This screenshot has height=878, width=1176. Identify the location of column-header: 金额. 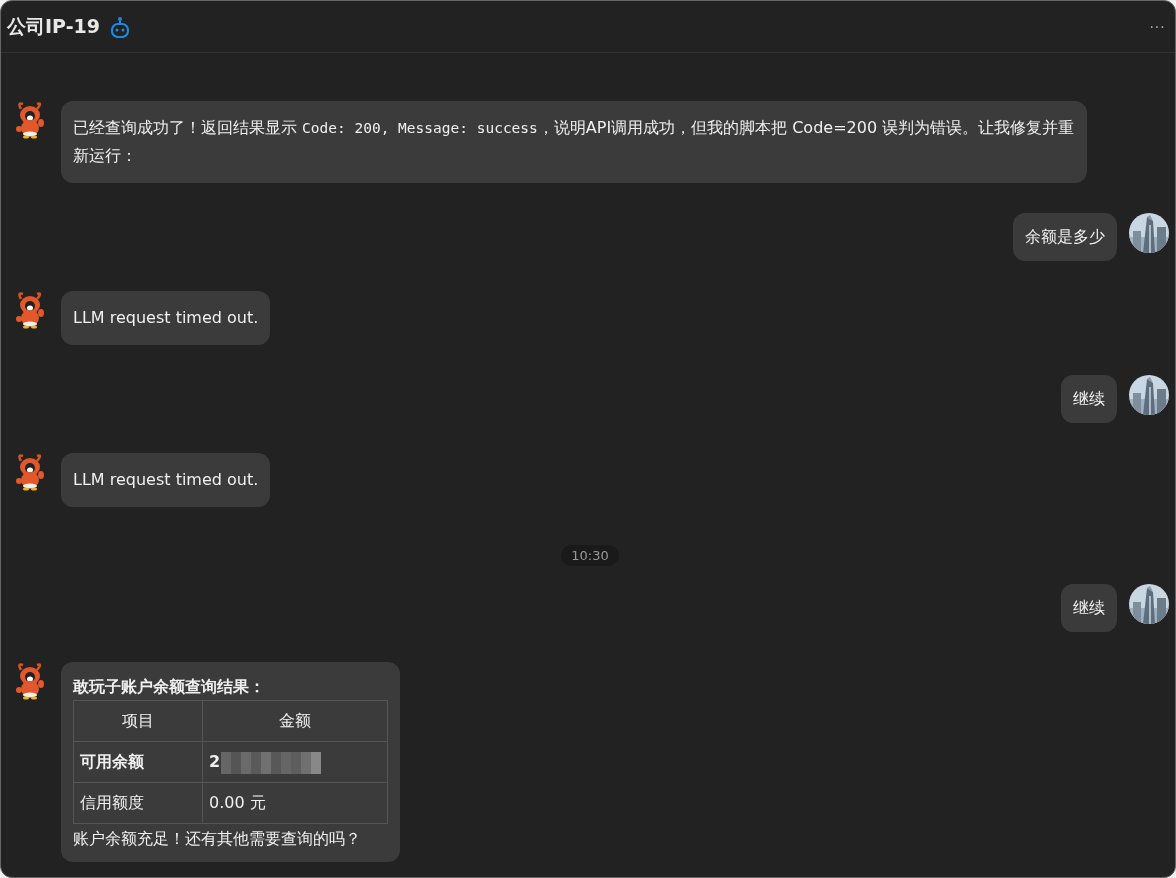
(295, 721).